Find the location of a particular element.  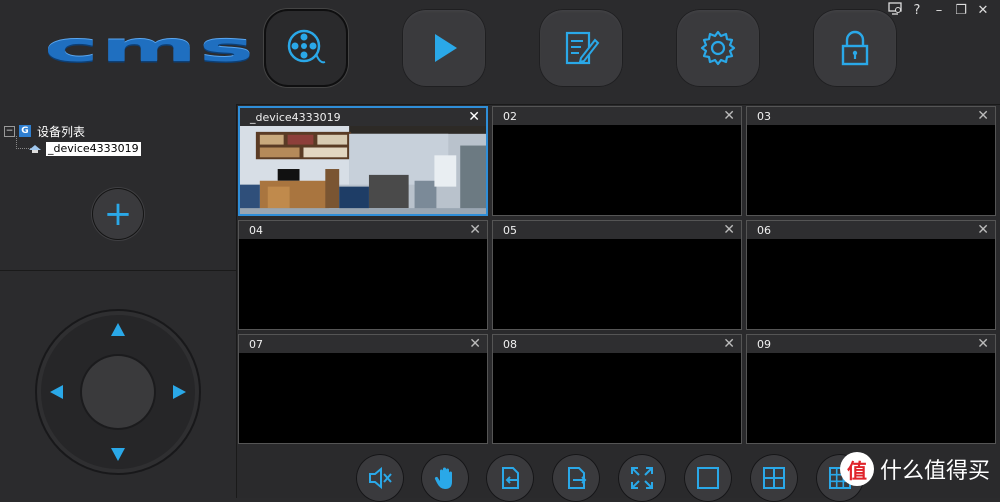

next-page-button is located at coordinates (576, 478).